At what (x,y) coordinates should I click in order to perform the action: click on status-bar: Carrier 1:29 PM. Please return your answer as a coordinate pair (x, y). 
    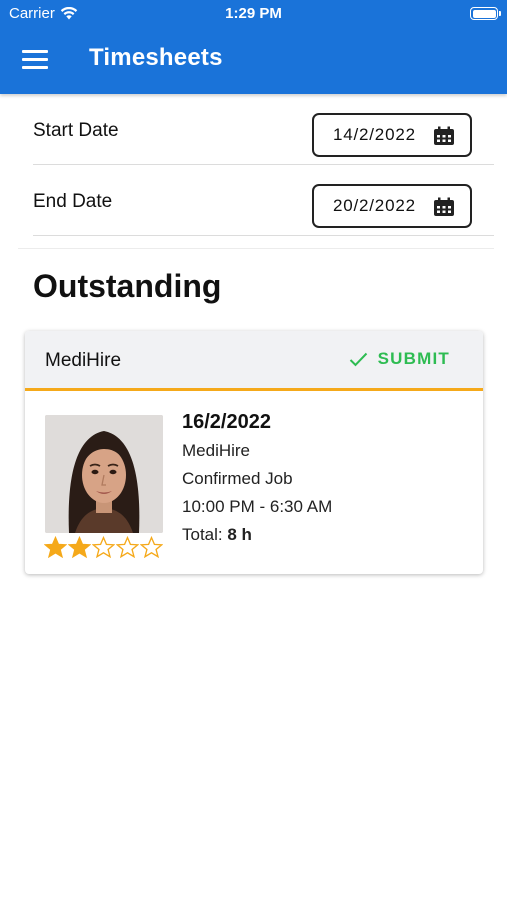
    Looking at the image, I should click on (253, 14).